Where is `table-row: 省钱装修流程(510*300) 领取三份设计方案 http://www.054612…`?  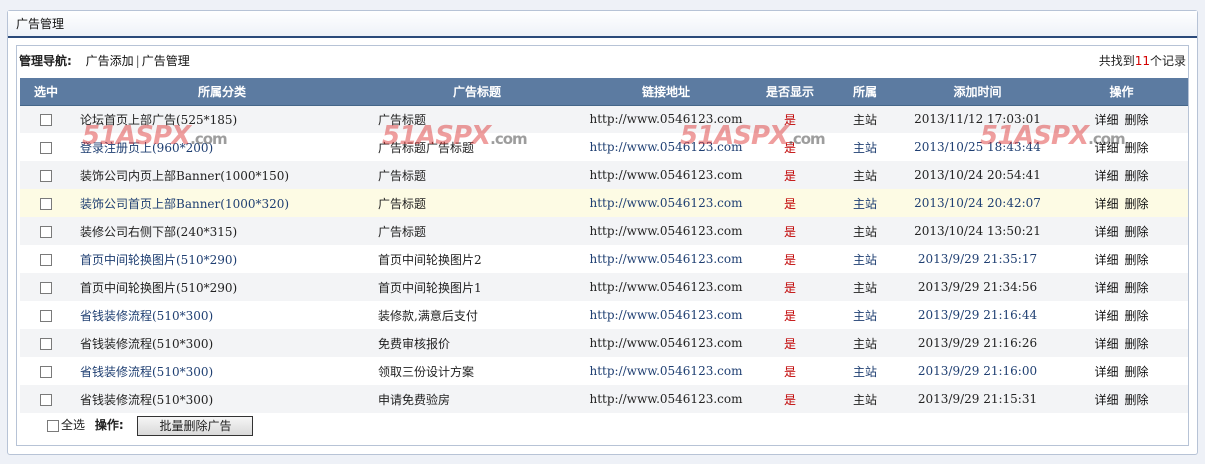
table-row: 省钱装修流程(510*300) 领取三份设计方案 http://www.054612… is located at coordinates (604, 371).